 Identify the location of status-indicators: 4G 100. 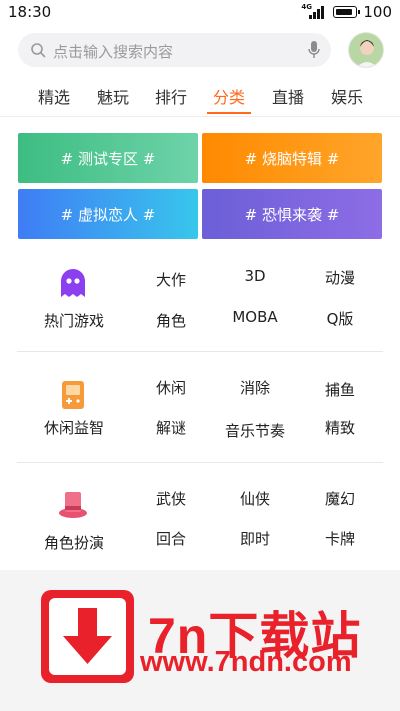
(346, 12).